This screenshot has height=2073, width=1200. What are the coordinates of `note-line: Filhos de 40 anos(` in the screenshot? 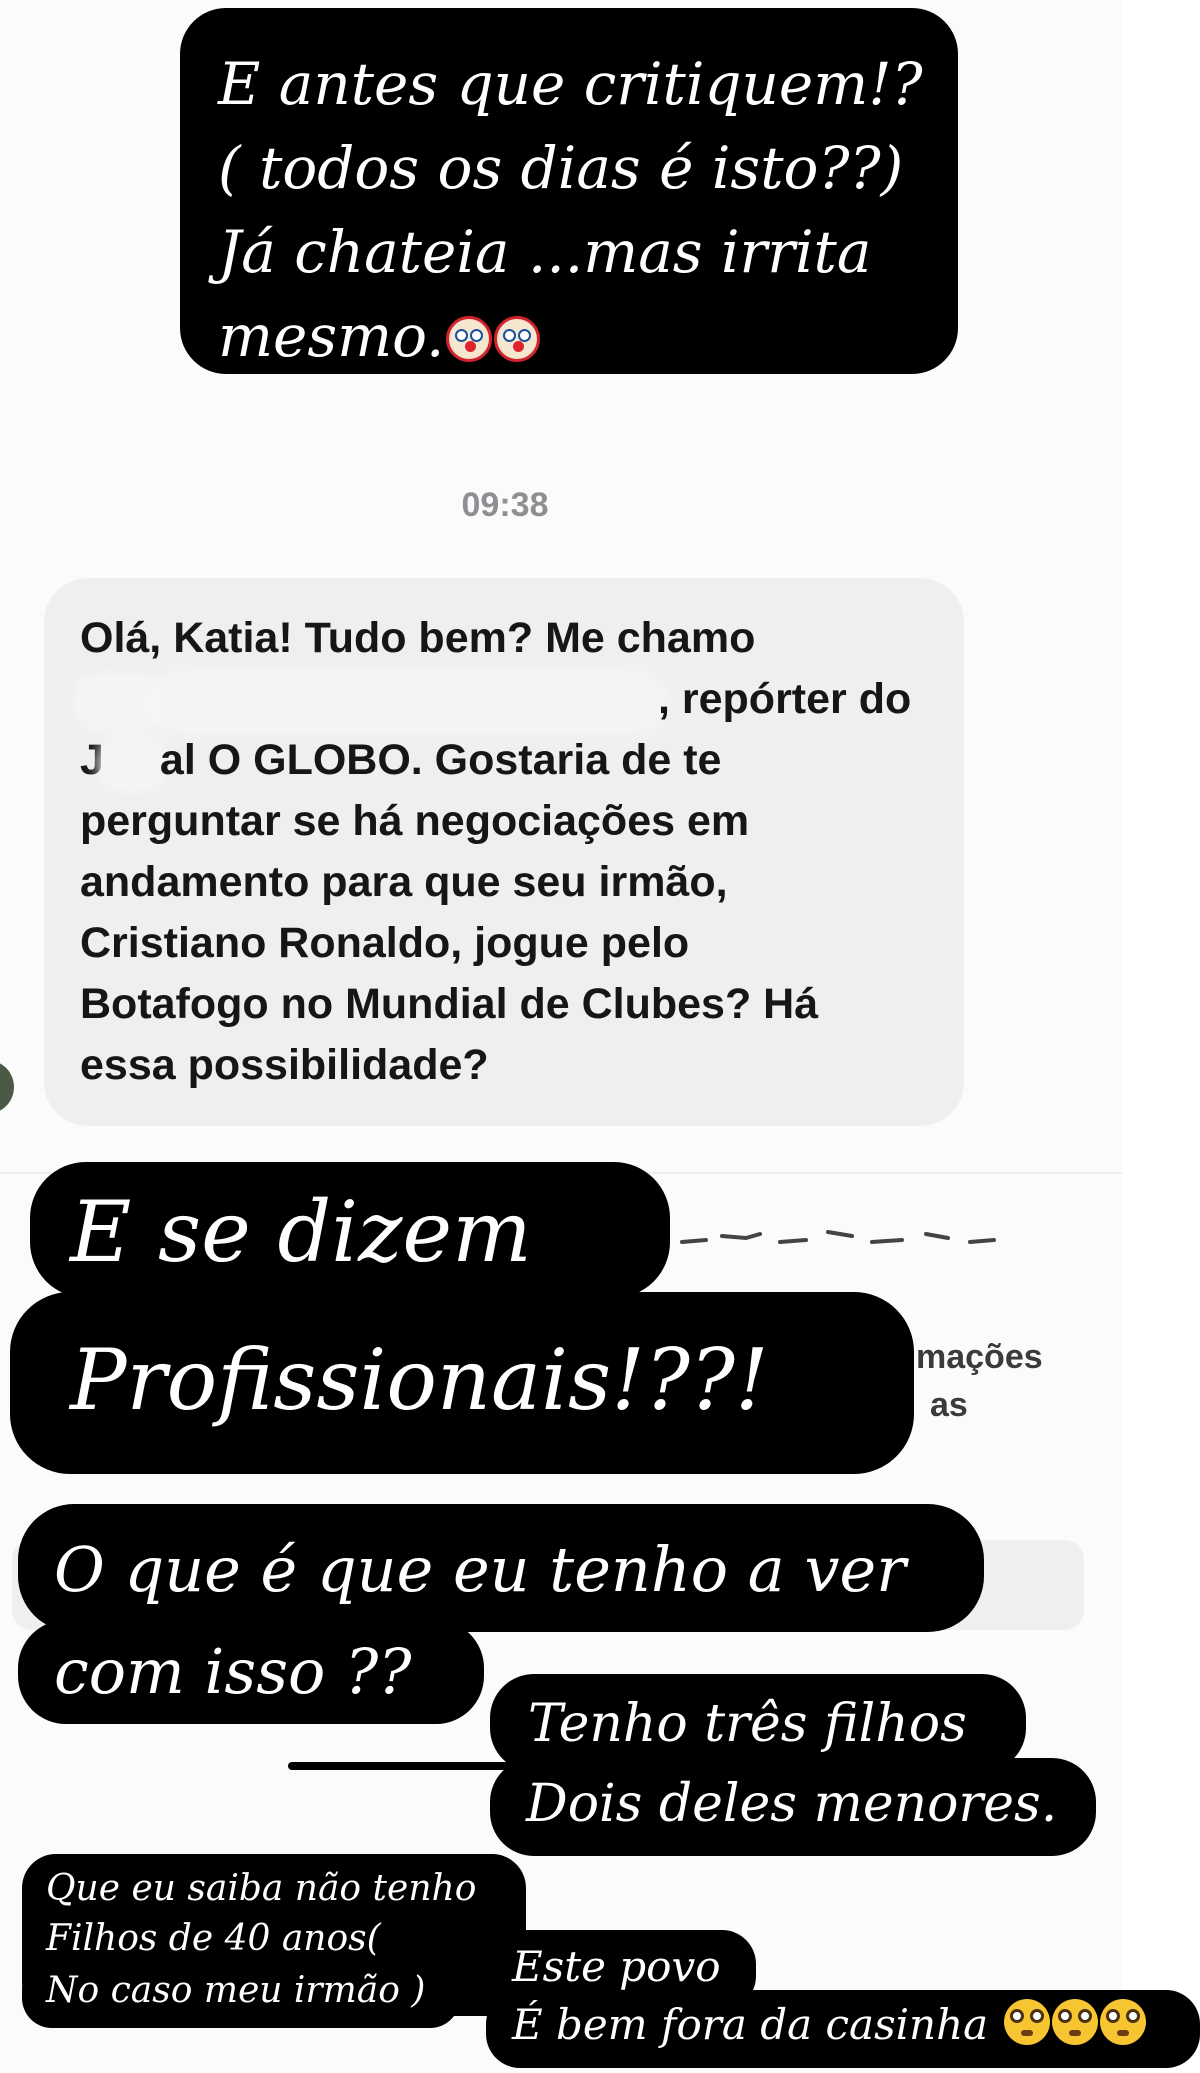 It's located at (213, 1938).